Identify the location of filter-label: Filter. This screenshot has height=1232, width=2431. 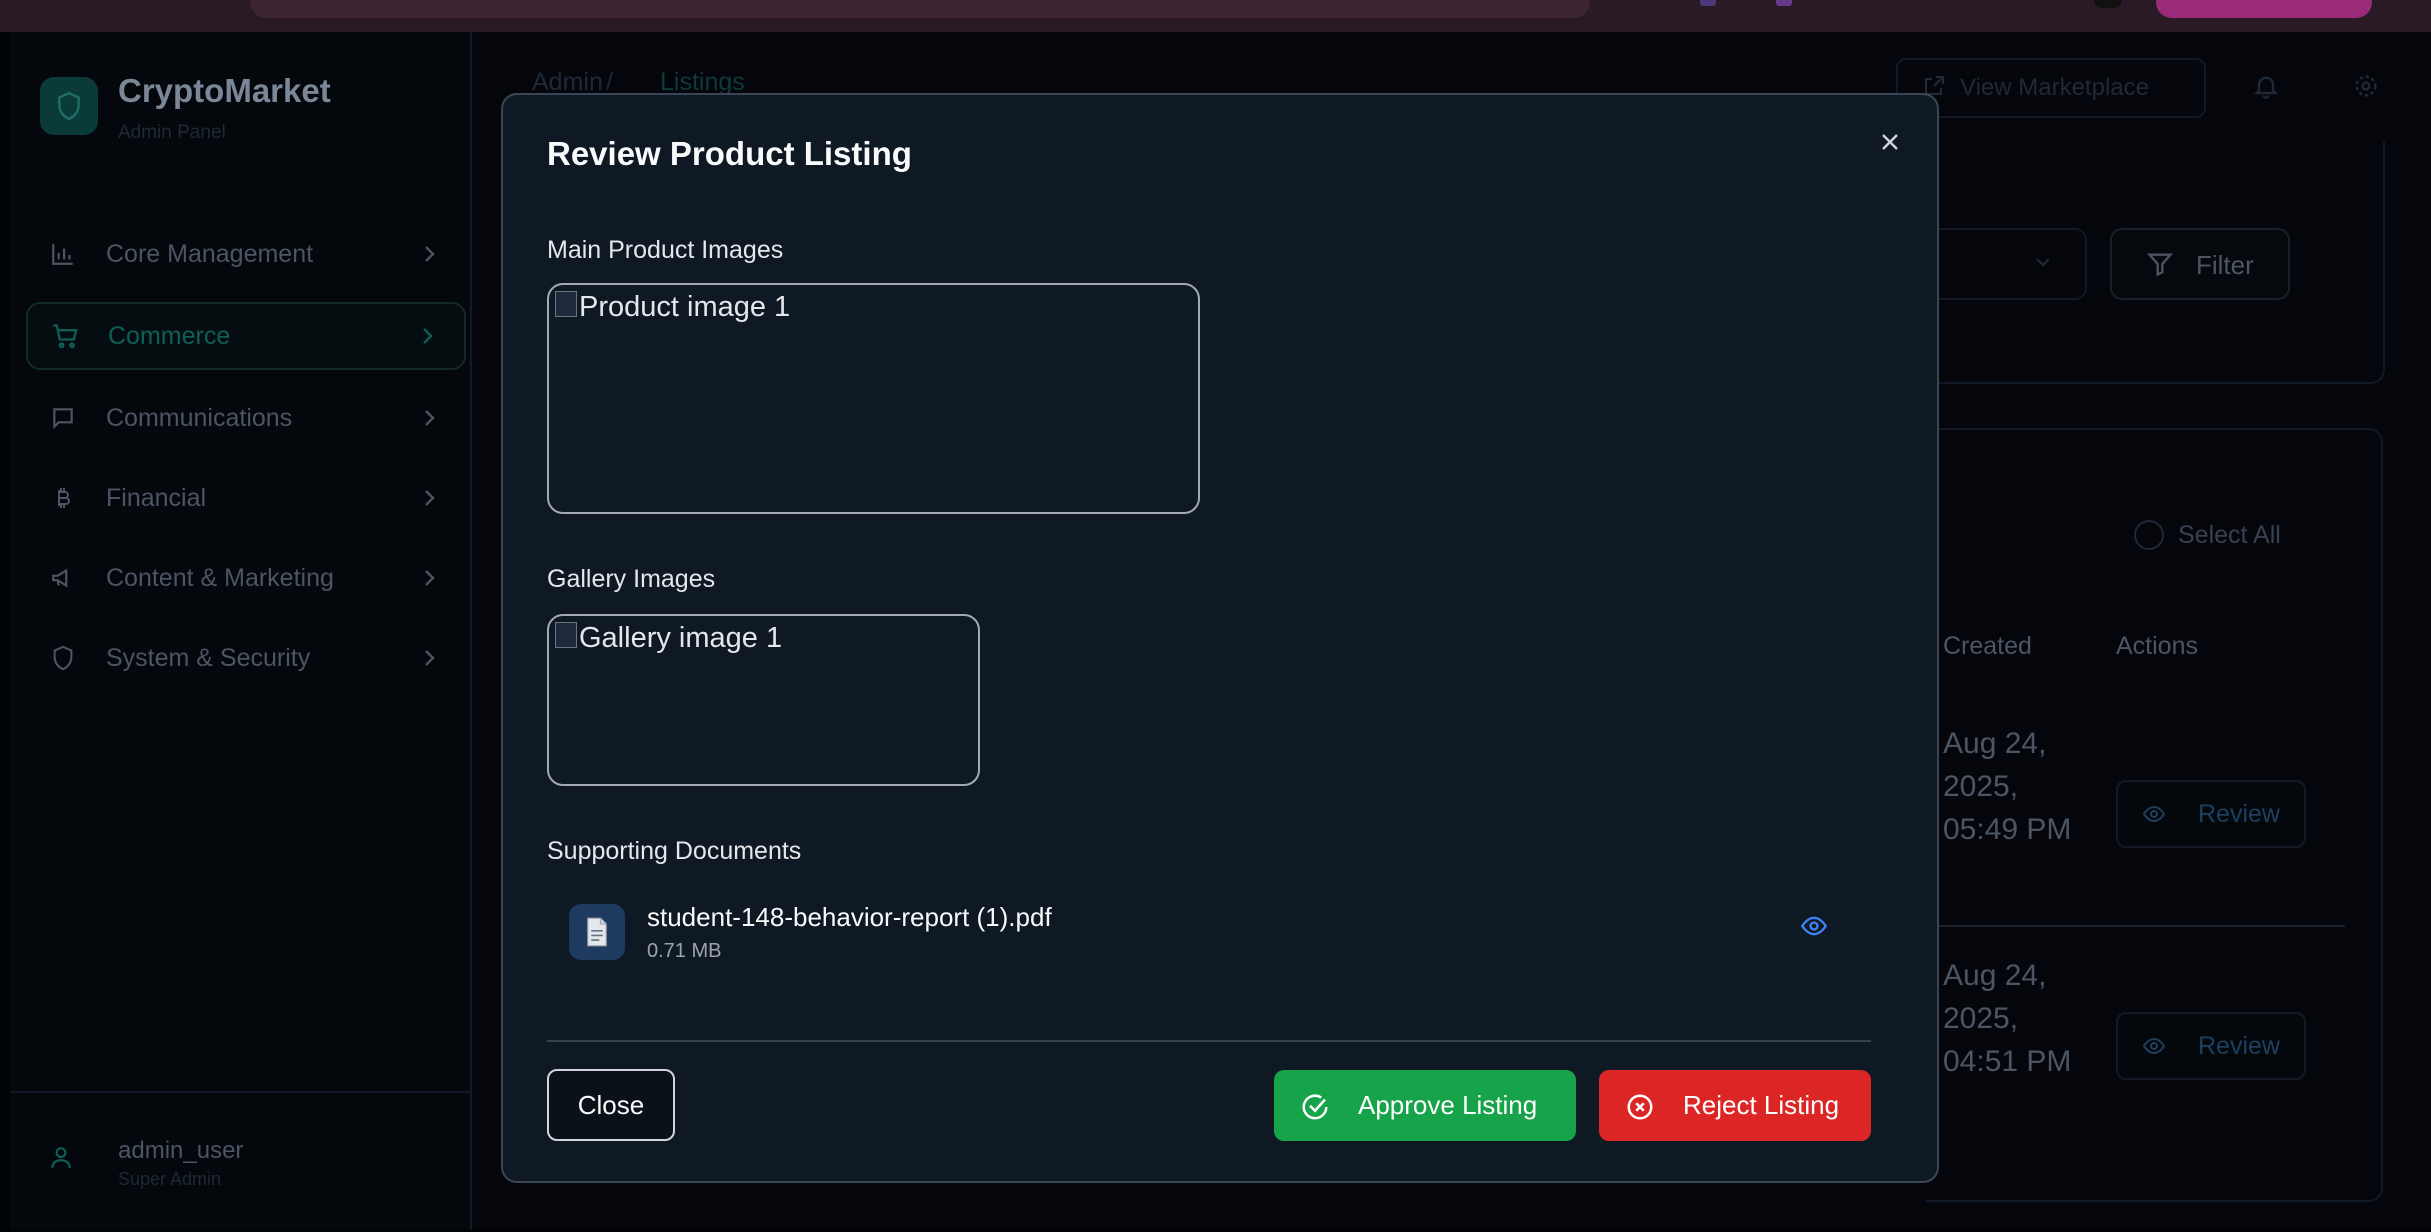
(2225, 265).